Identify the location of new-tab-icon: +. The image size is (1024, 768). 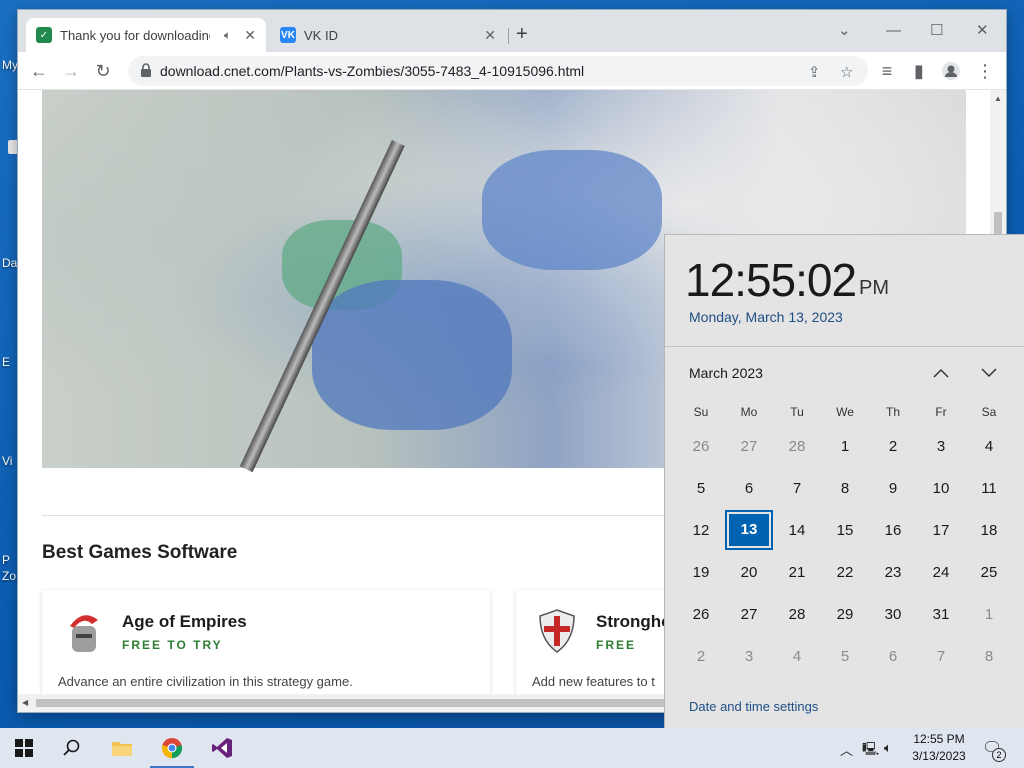
(522, 34).